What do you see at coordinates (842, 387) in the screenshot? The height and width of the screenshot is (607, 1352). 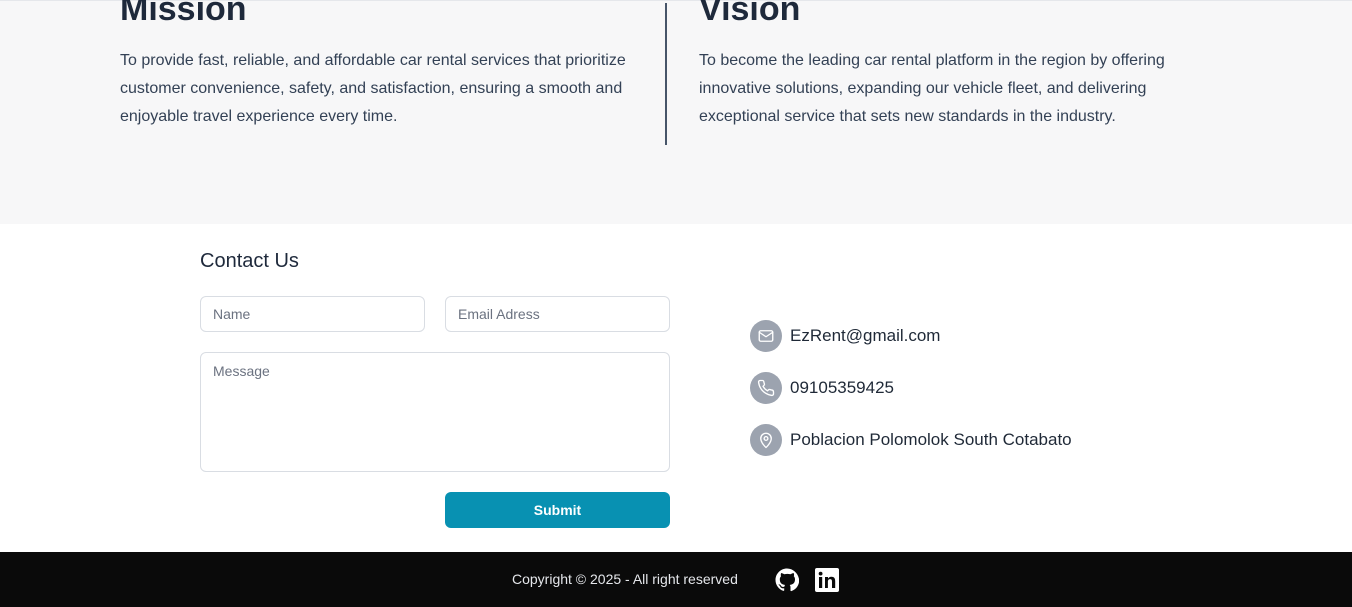 I see `contact-phone-text: 09105359425` at bounding box center [842, 387].